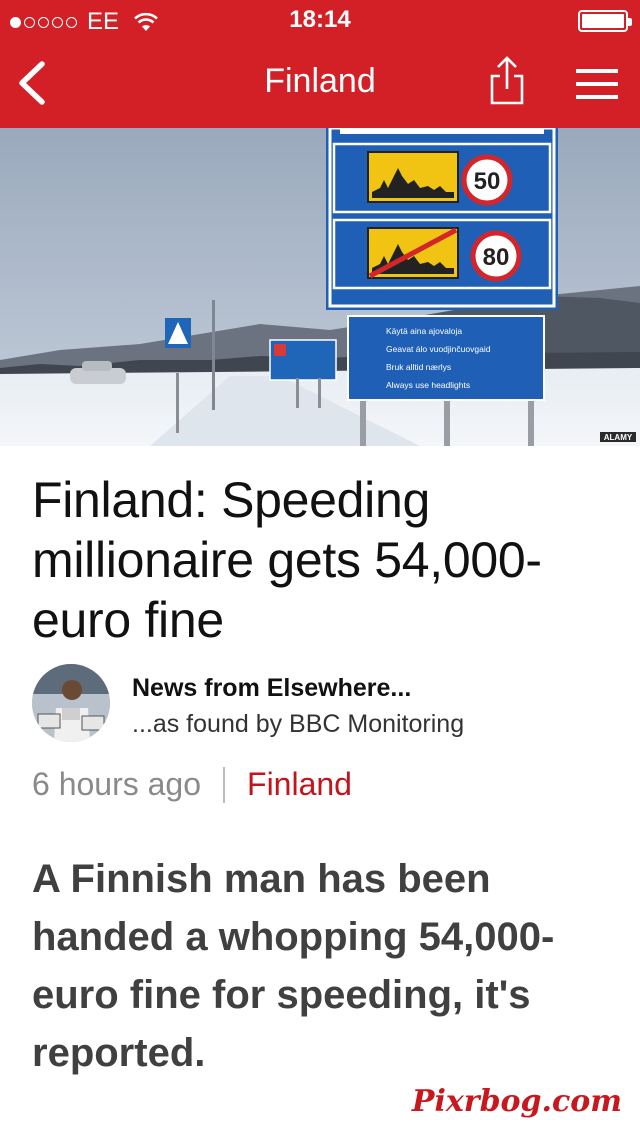 The width and height of the screenshot is (640, 1136). I want to click on article-meta: 6 hours ago Finland, so click(192, 784).